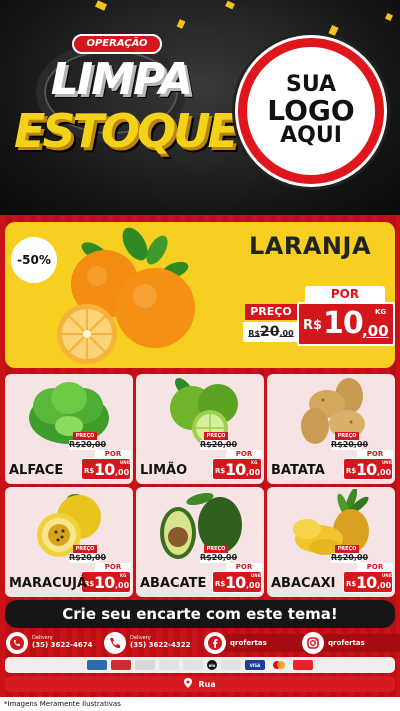  What do you see at coordinates (303, 583) in the screenshot?
I see `product-name: ABACAXI` at bounding box center [303, 583].